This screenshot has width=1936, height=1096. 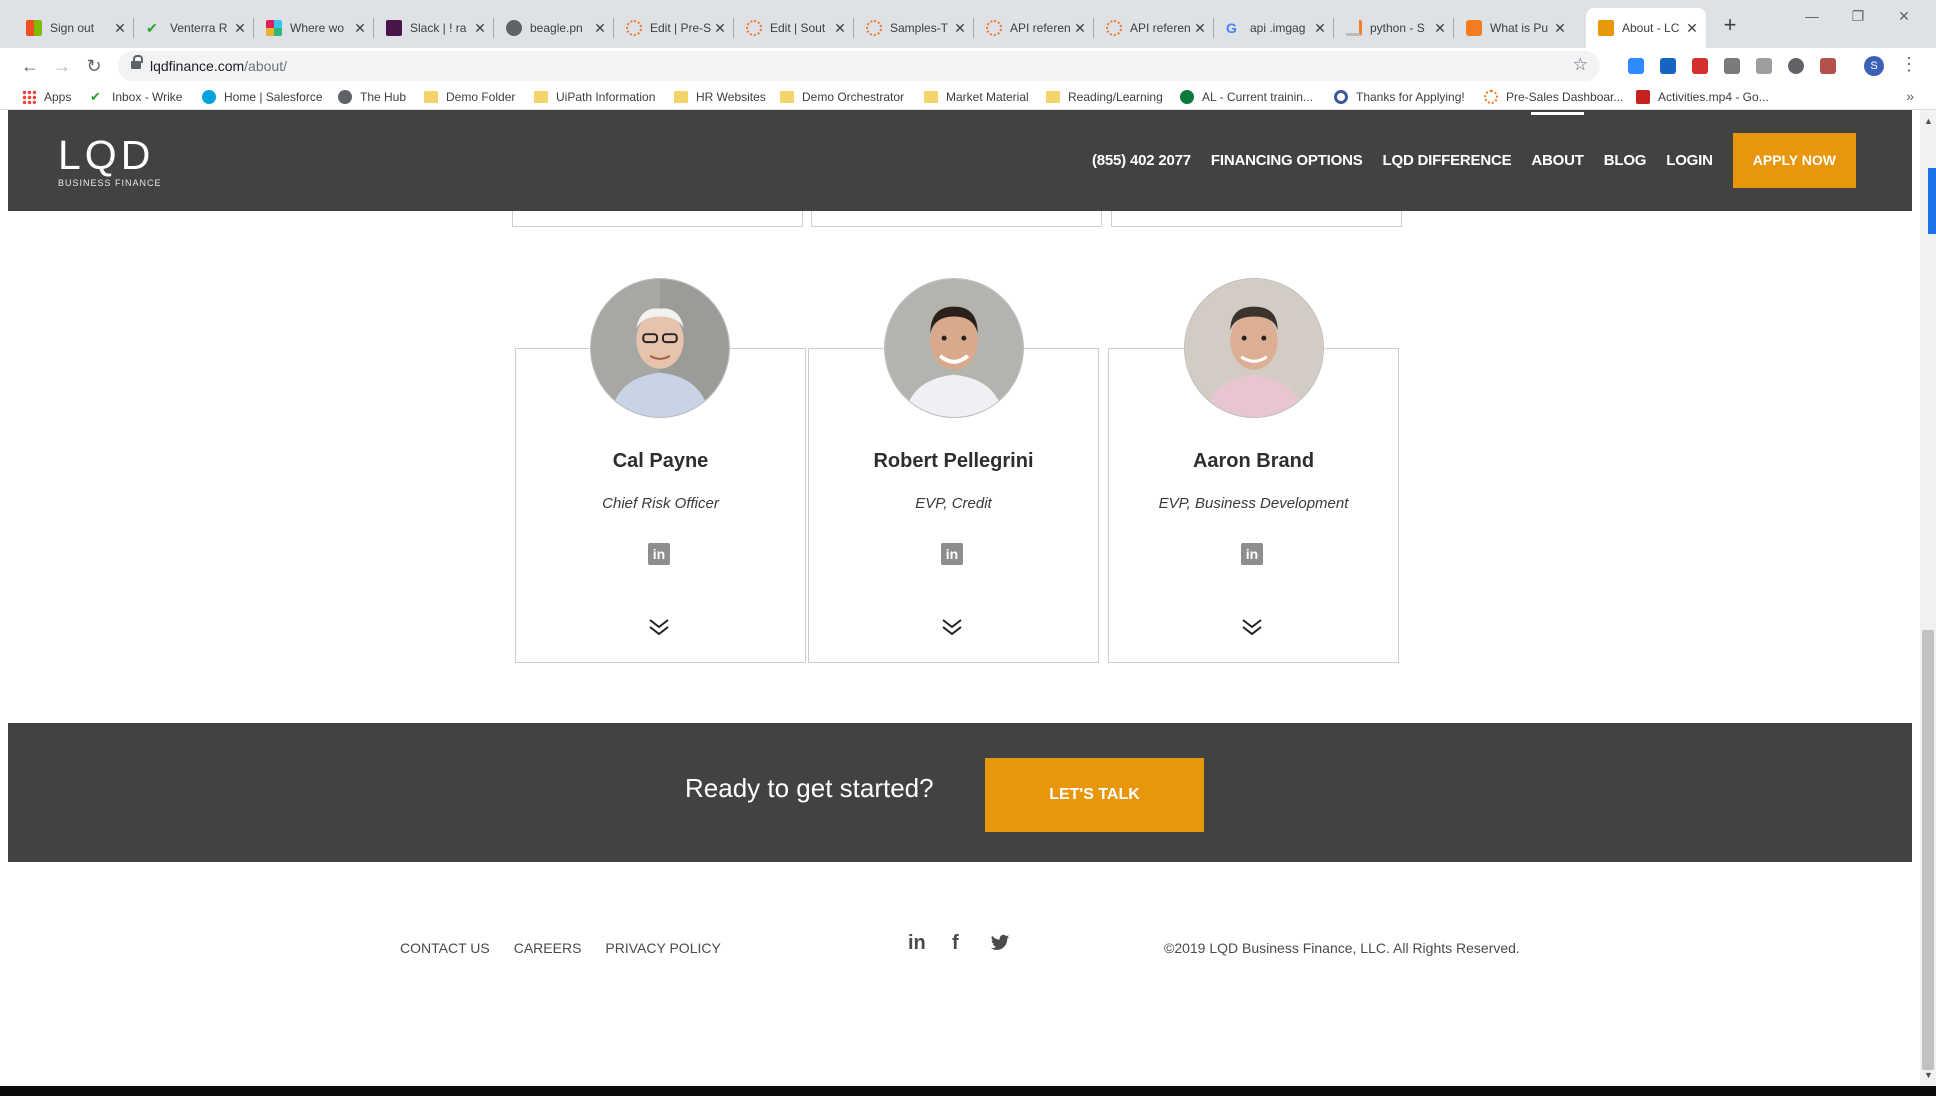 I want to click on footer-contact-us: CONTACT US, so click(x=445, y=948).